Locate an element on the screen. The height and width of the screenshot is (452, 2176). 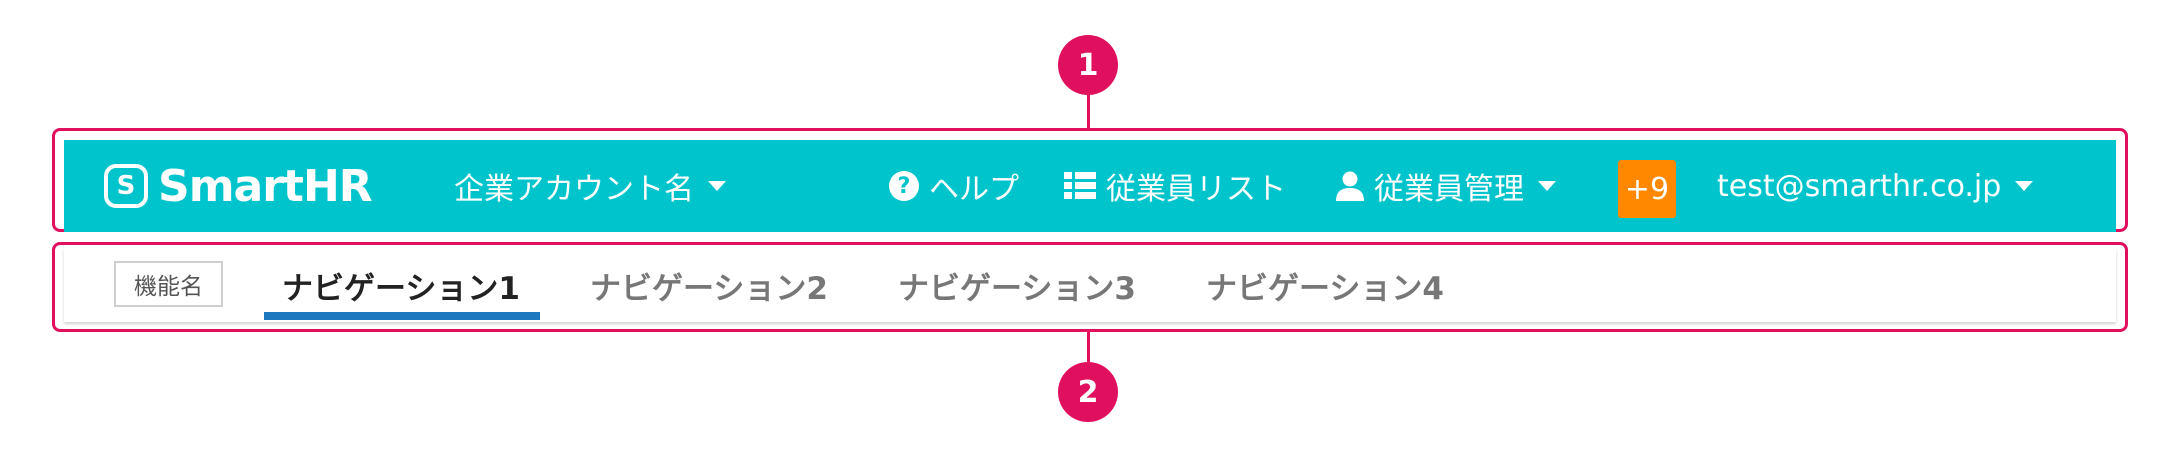
active-tab-indicator is located at coordinates (402, 316).